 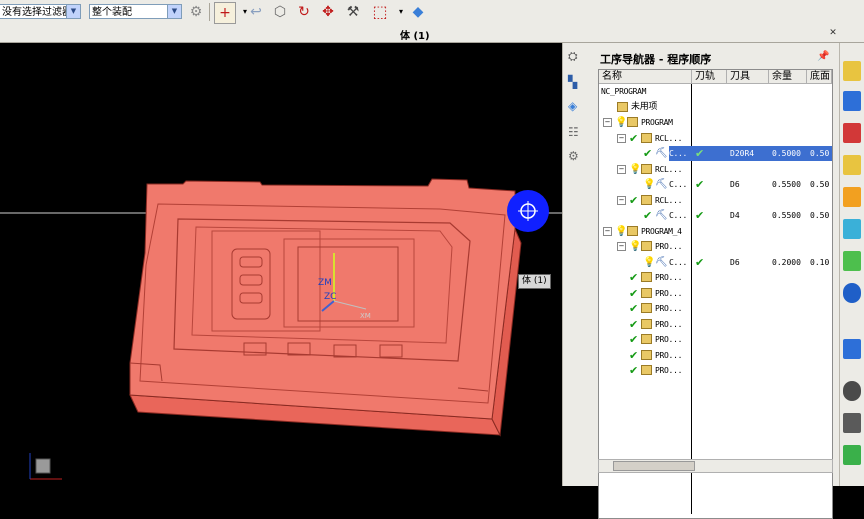 I want to click on selection-tooltip: 体 (1), so click(x=534, y=281).